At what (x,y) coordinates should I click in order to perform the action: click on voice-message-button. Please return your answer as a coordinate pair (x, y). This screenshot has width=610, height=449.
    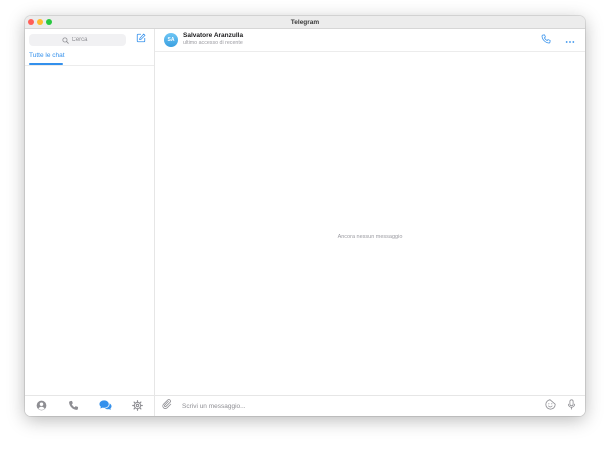
    Looking at the image, I should click on (571, 406).